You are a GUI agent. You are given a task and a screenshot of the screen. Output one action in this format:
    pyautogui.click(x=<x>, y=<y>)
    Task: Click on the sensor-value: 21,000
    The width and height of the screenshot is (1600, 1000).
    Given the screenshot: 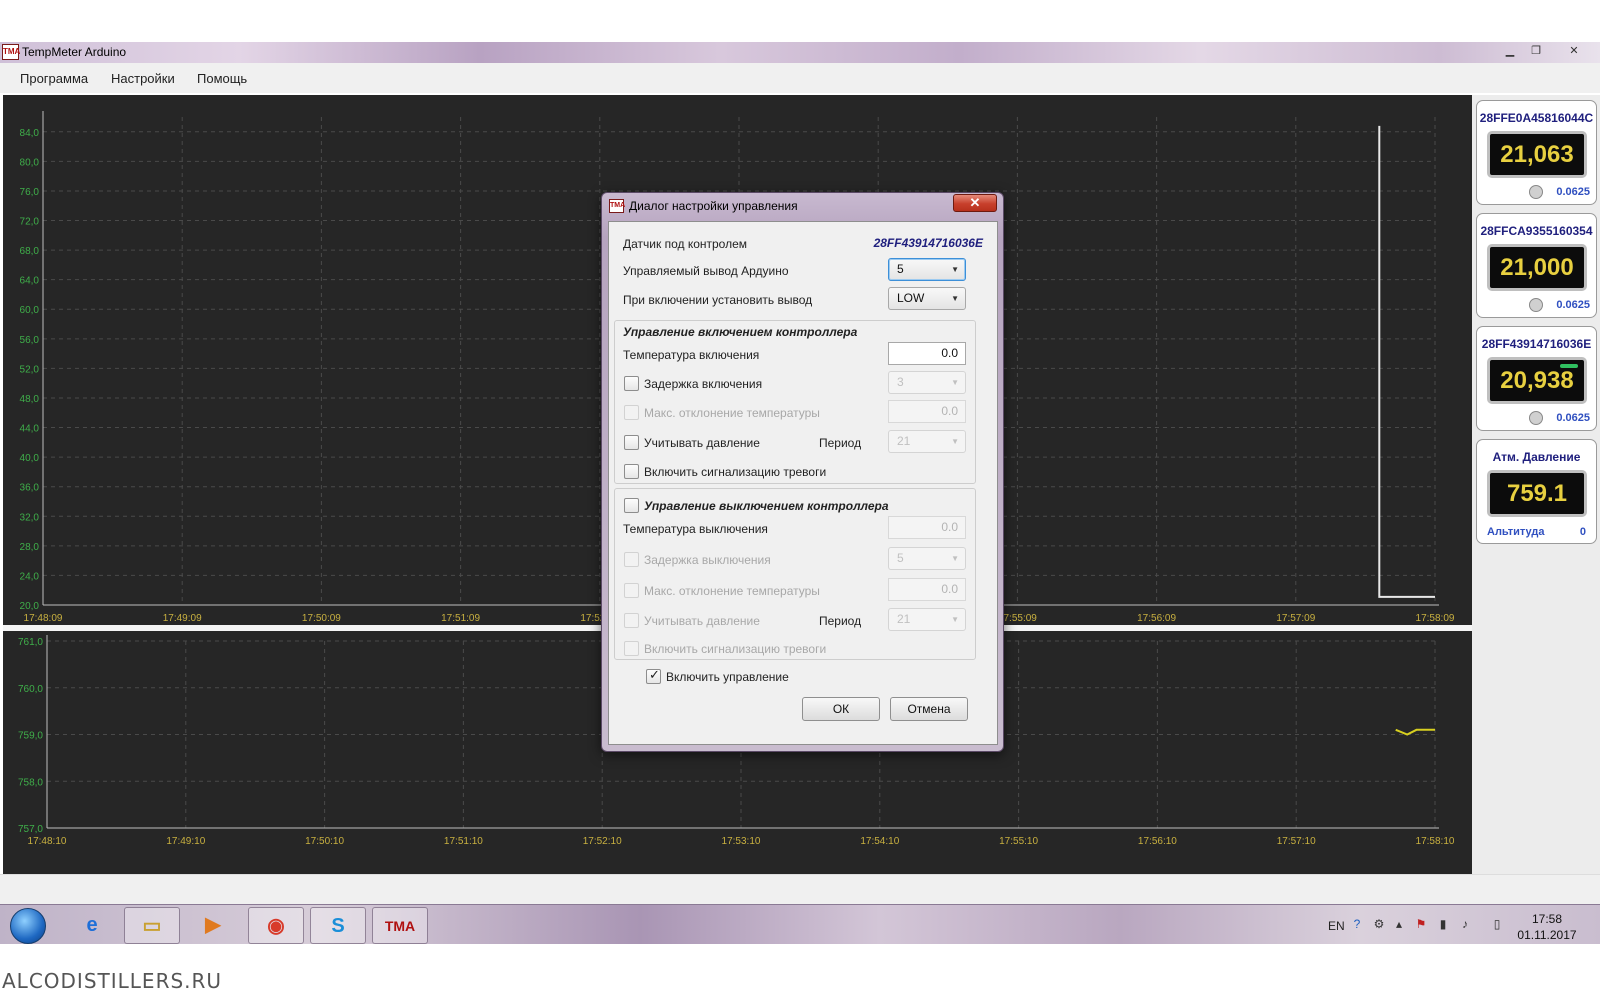 What is the action you would take?
    pyautogui.click(x=1537, y=267)
    